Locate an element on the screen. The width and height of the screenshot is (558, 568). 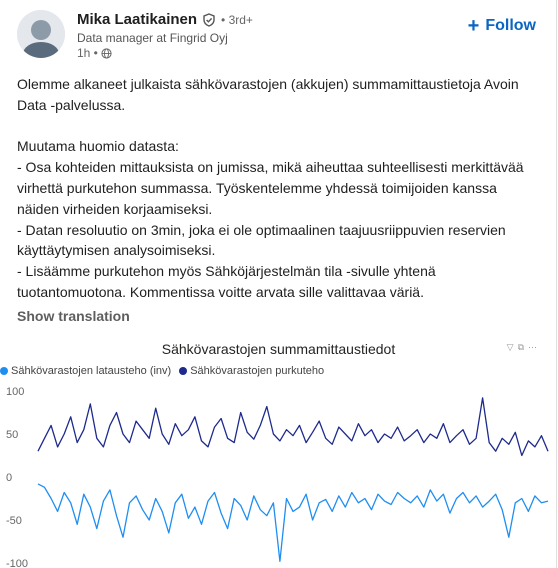
follow-label: Follow is located at coordinates (510, 25).